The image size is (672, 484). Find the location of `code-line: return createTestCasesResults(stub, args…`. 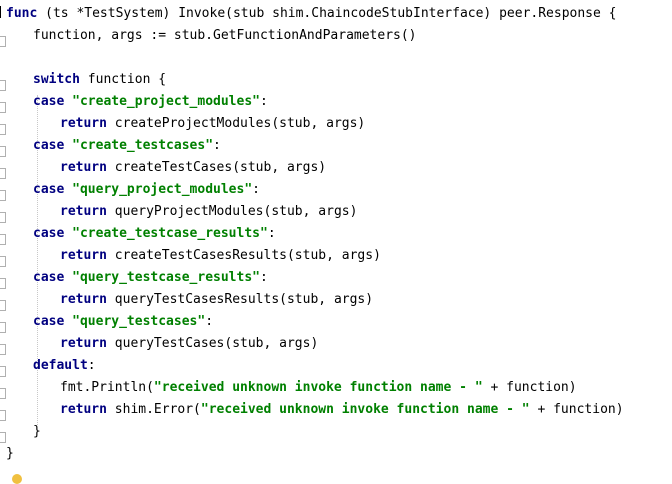

code-line: return createTestCasesResults(stub, args… is located at coordinates (220, 256).